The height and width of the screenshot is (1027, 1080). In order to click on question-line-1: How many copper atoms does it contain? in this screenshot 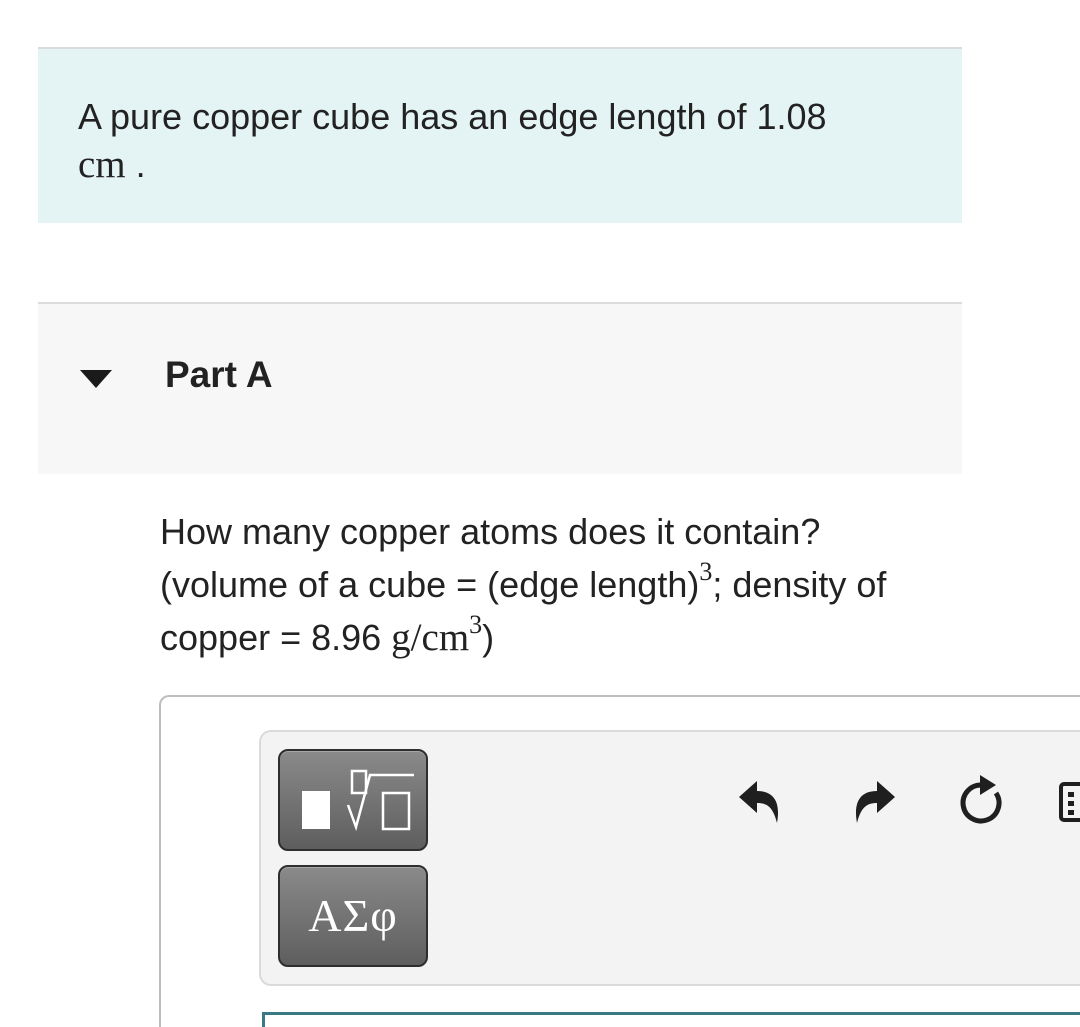, I will do `click(490, 531)`.